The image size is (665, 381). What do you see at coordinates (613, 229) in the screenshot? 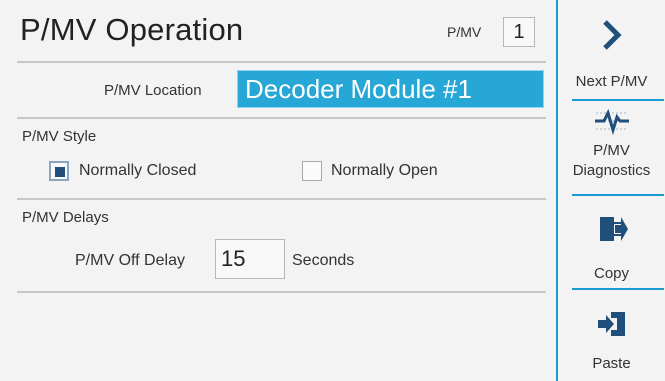
I see `copy-icon` at bounding box center [613, 229].